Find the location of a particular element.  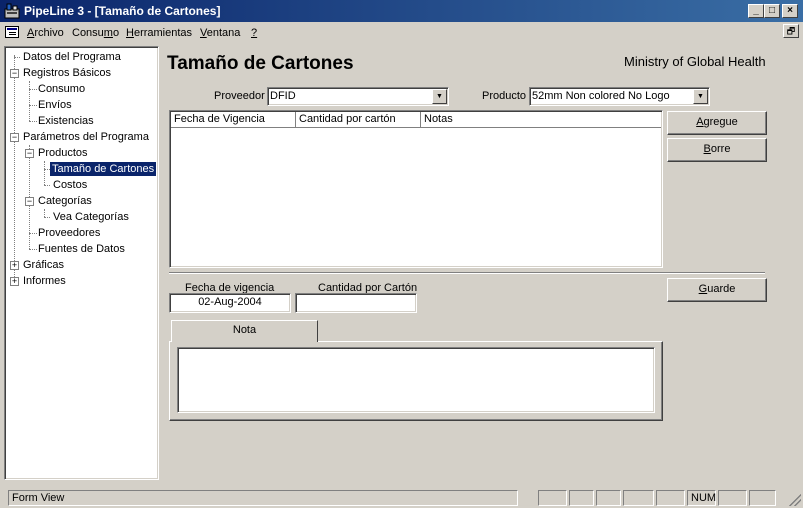

close-button: × is located at coordinates (790, 11).